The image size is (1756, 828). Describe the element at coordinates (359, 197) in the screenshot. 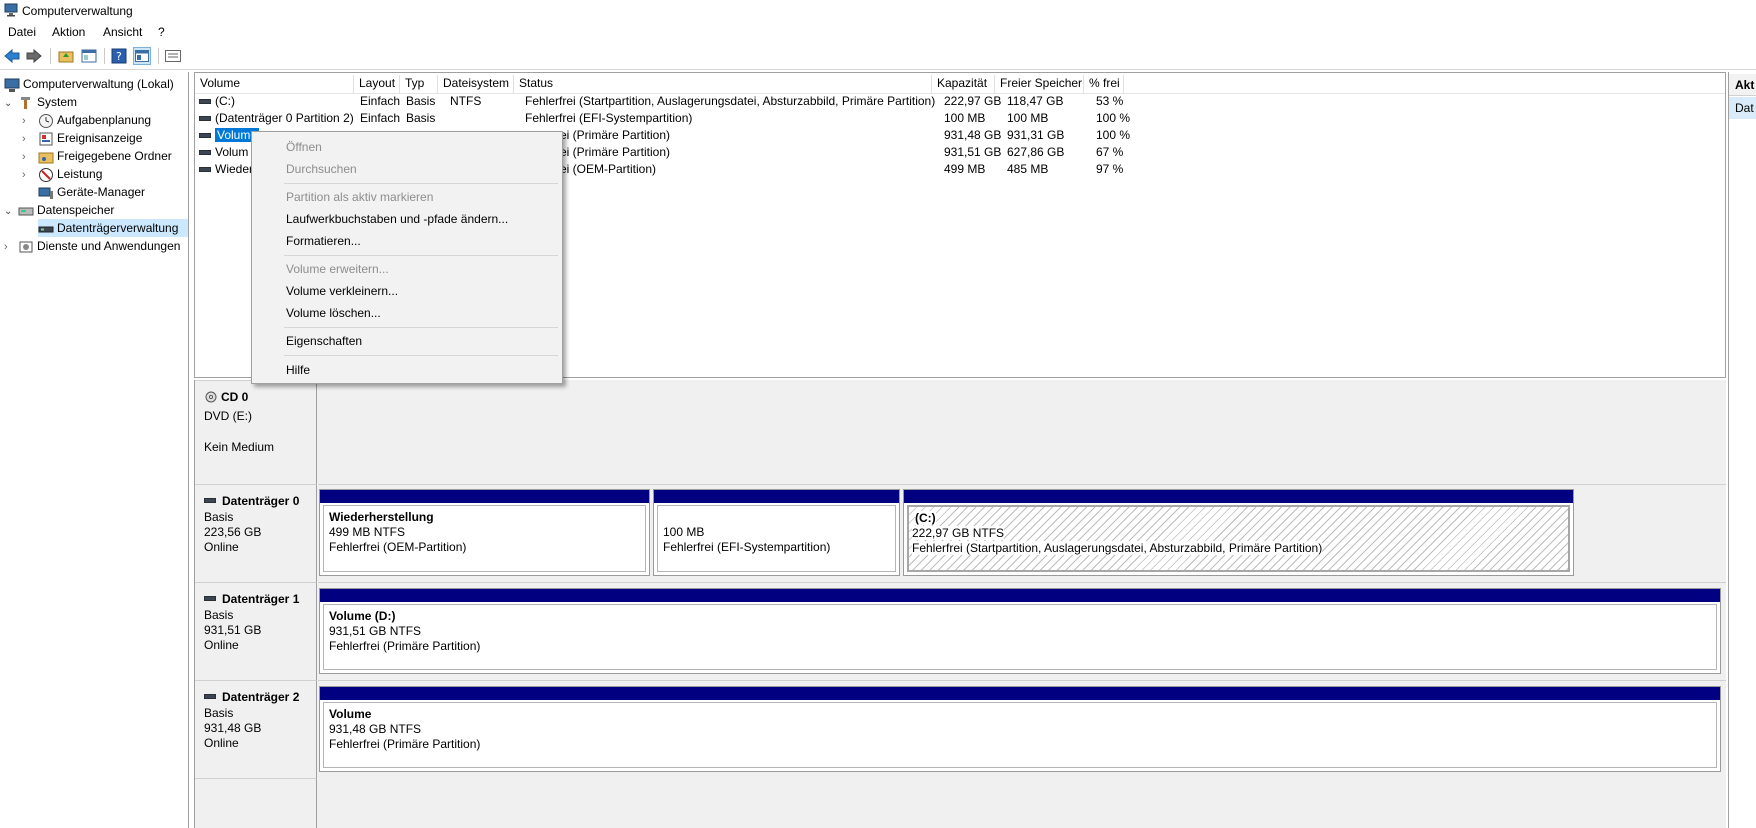

I see `menu-item-aktiv-markieren: Partition als aktiv markieren` at that location.